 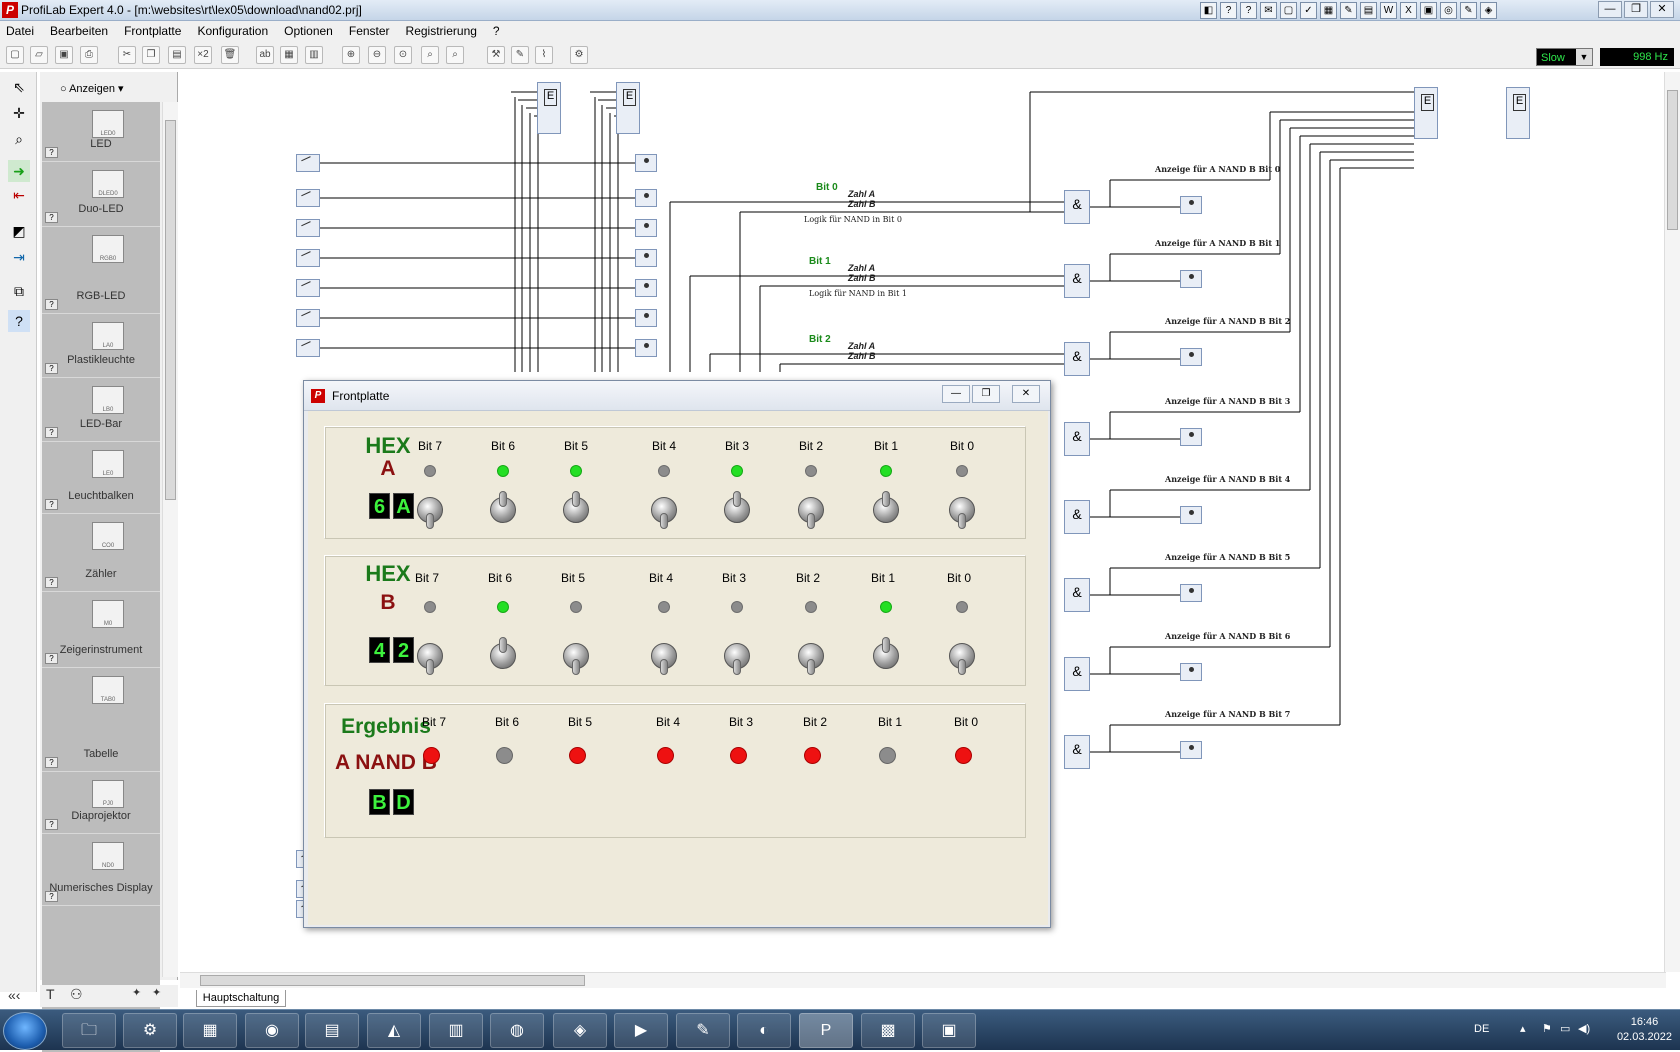 What do you see at coordinates (39, 55) in the screenshot?
I see `open-icon: ▱` at bounding box center [39, 55].